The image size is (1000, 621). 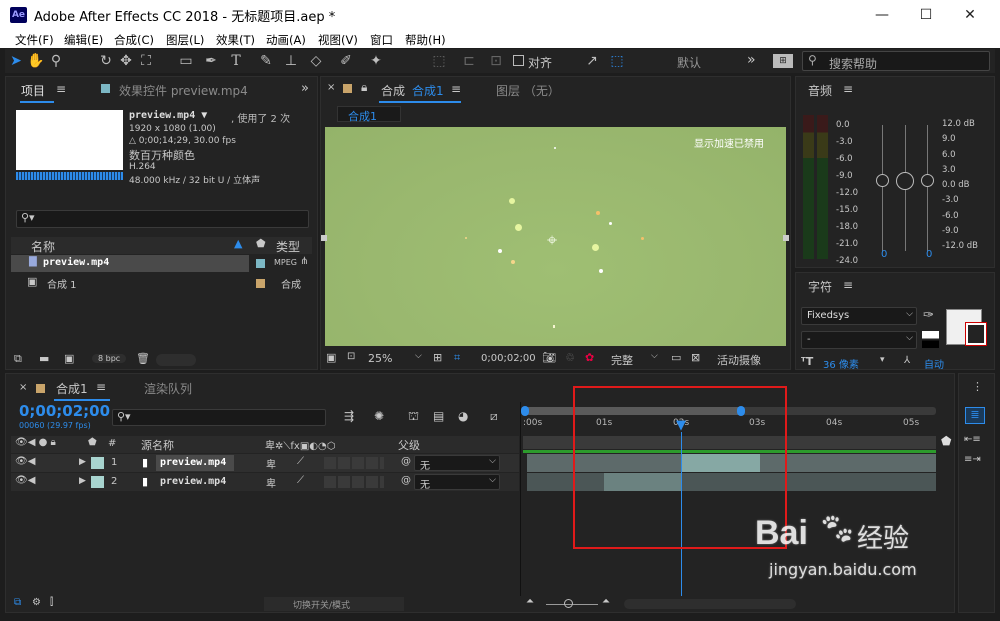 What do you see at coordinates (381, 40) in the screenshot?
I see `menu-window: 窗口` at bounding box center [381, 40].